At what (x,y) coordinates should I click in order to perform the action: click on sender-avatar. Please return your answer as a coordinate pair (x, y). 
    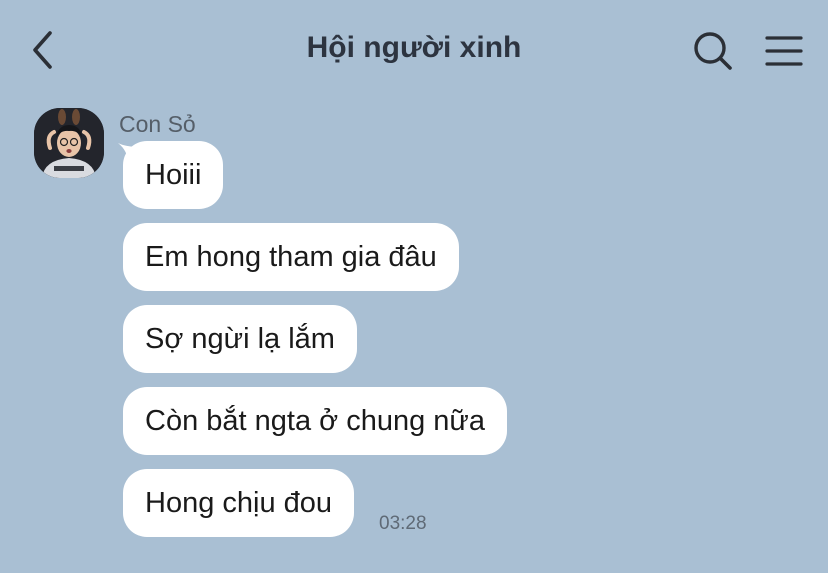
    Looking at the image, I should click on (69, 143).